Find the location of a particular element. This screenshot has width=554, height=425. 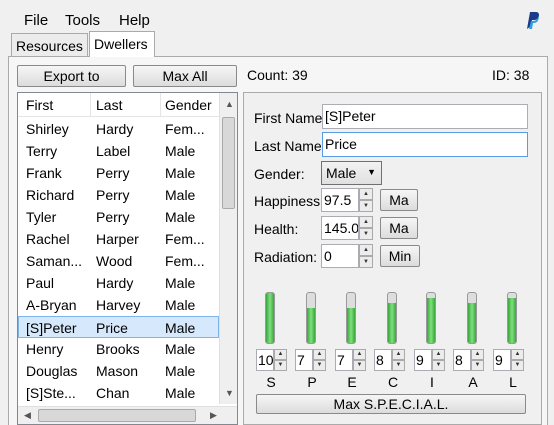

table-row: [S]Ste... Chan Male is located at coordinates (118, 393).